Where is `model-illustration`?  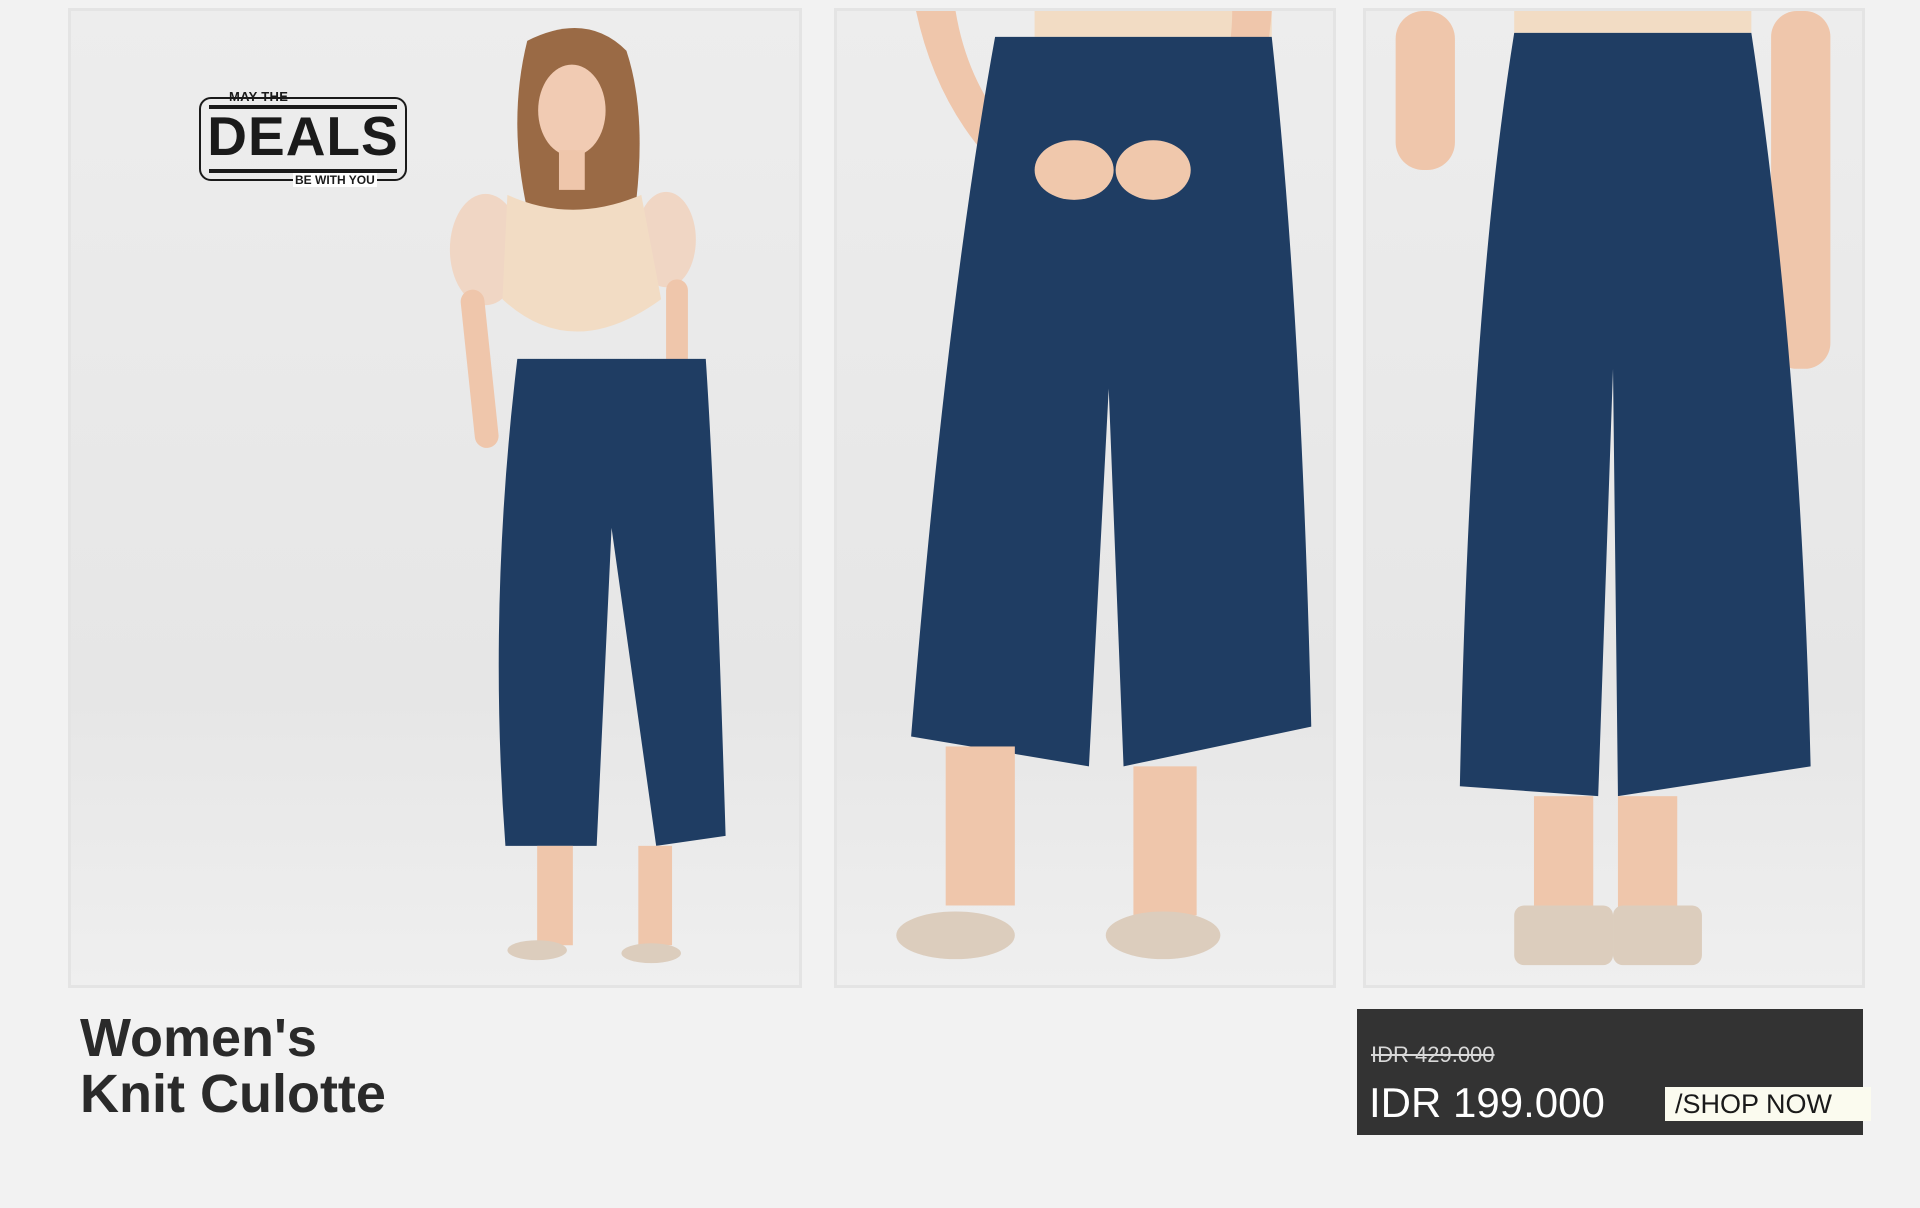
model-illustration is located at coordinates (587, 496).